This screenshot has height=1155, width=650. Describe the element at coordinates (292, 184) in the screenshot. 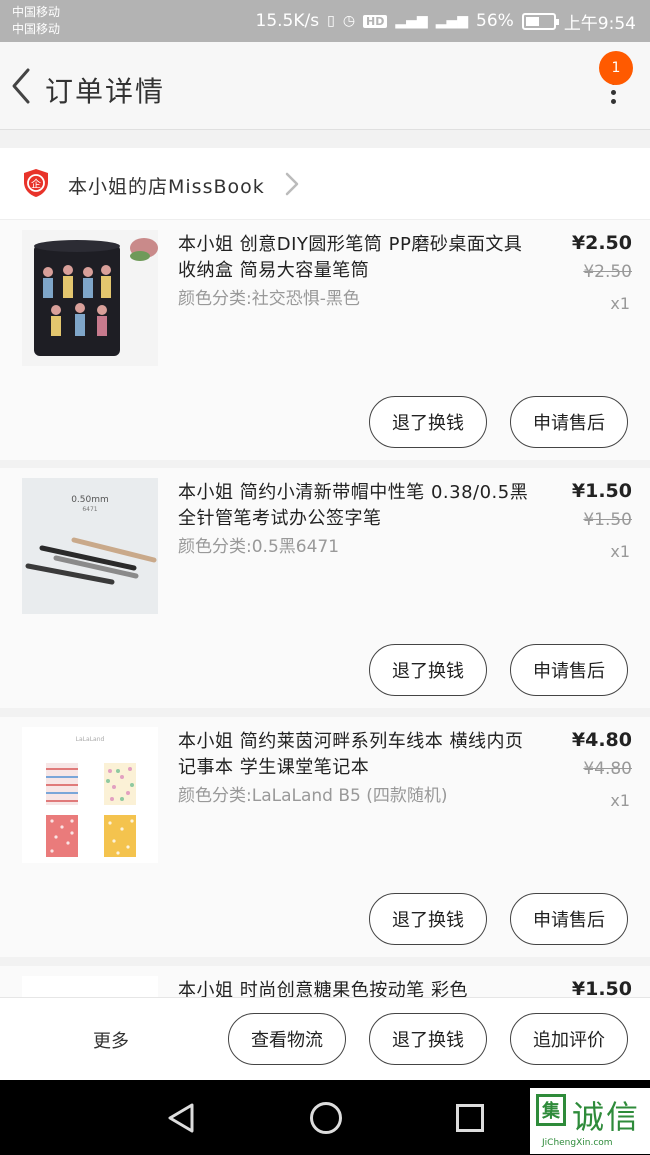

I see `chevron-right-icon` at that location.